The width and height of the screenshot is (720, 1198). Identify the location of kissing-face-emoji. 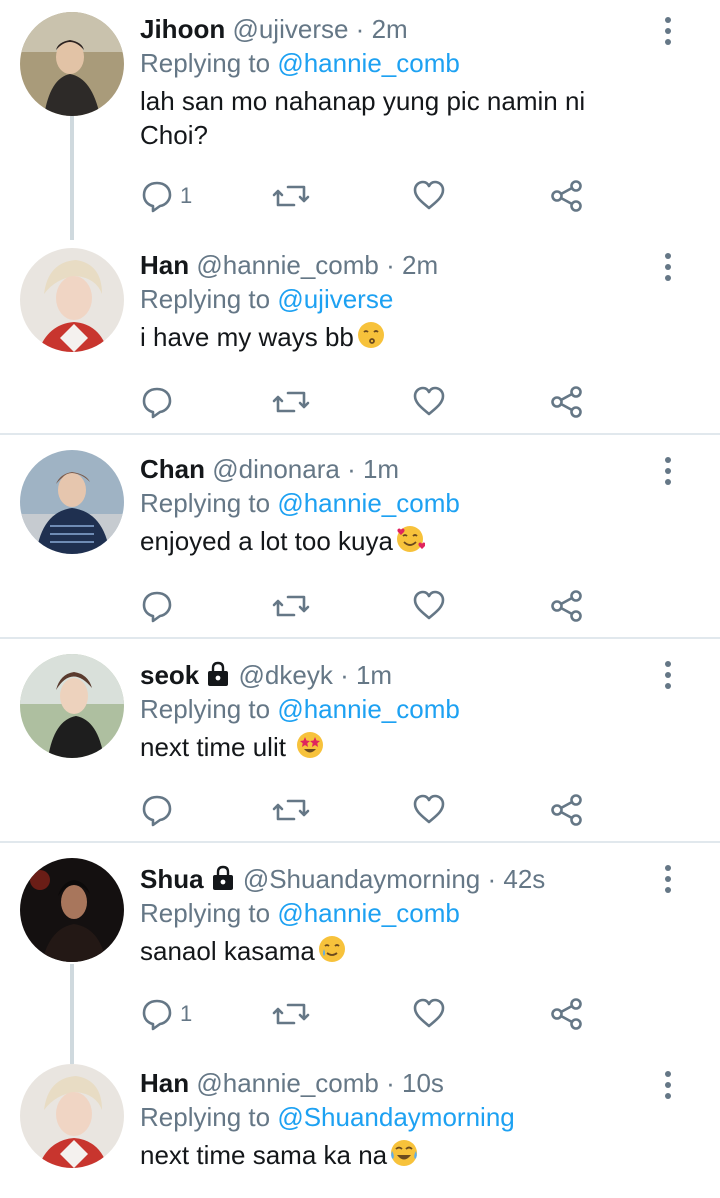
(370, 335).